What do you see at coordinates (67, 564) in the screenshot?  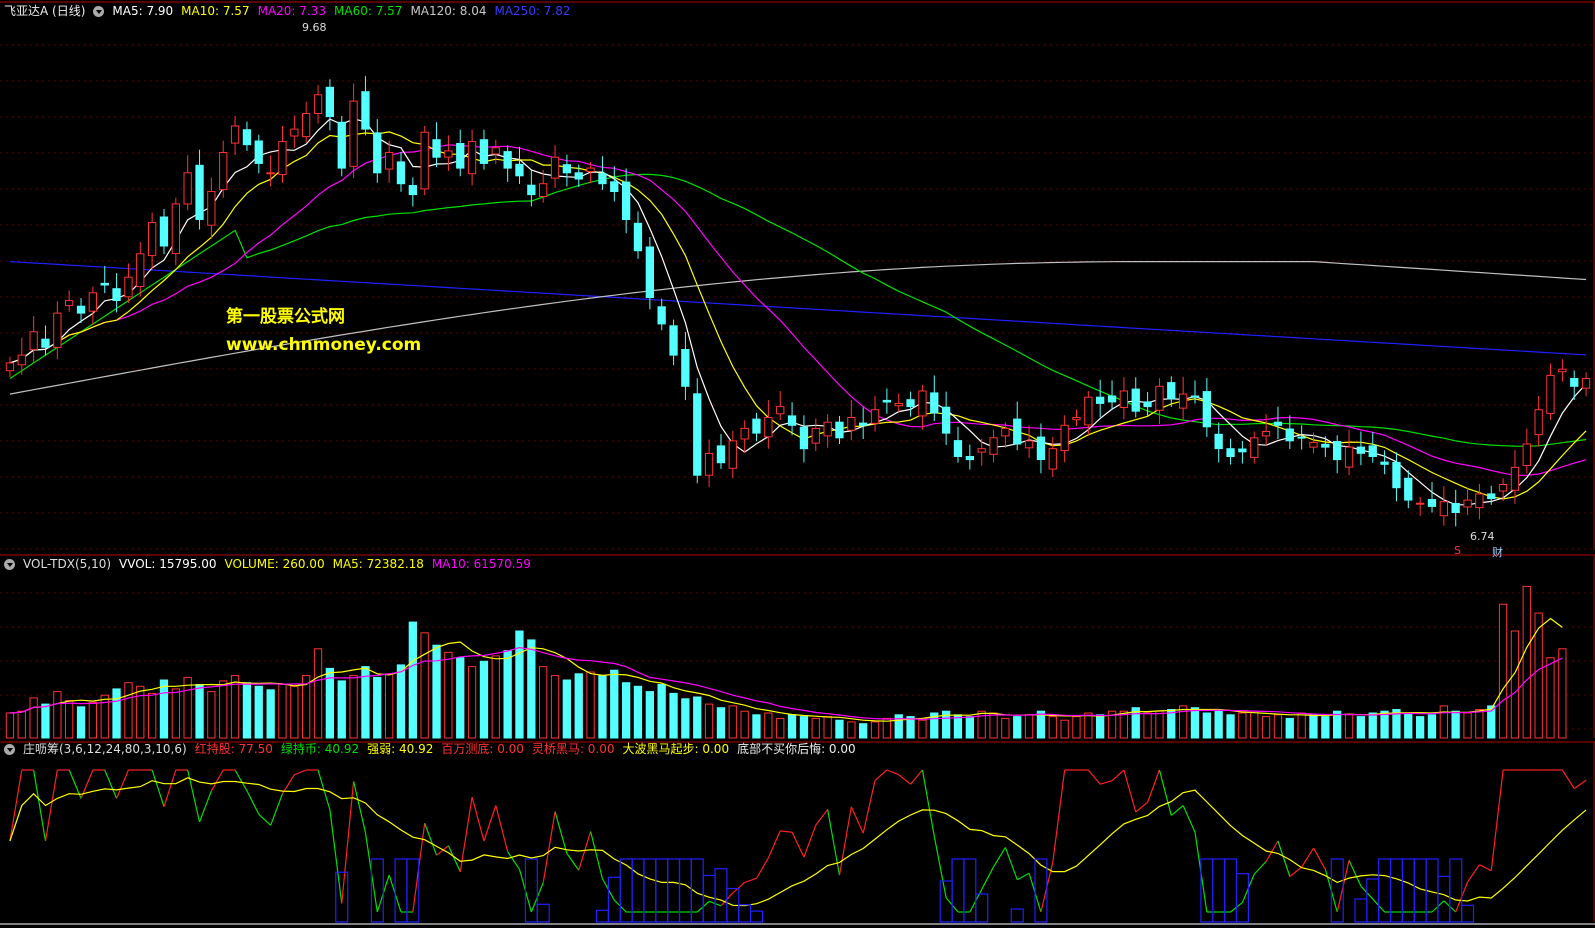 I see `vol-title: VOL-TDX(5,10)` at bounding box center [67, 564].